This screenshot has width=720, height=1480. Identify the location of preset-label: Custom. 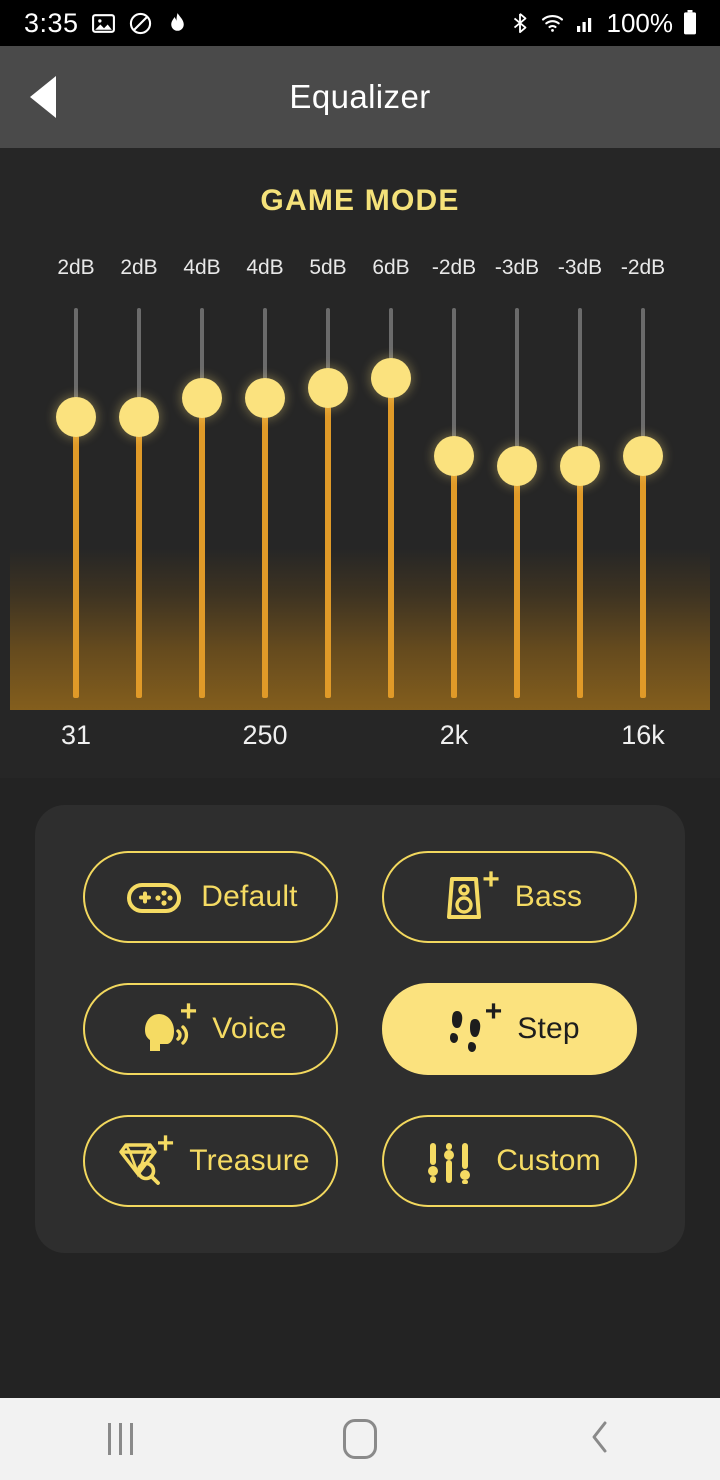
(548, 1160).